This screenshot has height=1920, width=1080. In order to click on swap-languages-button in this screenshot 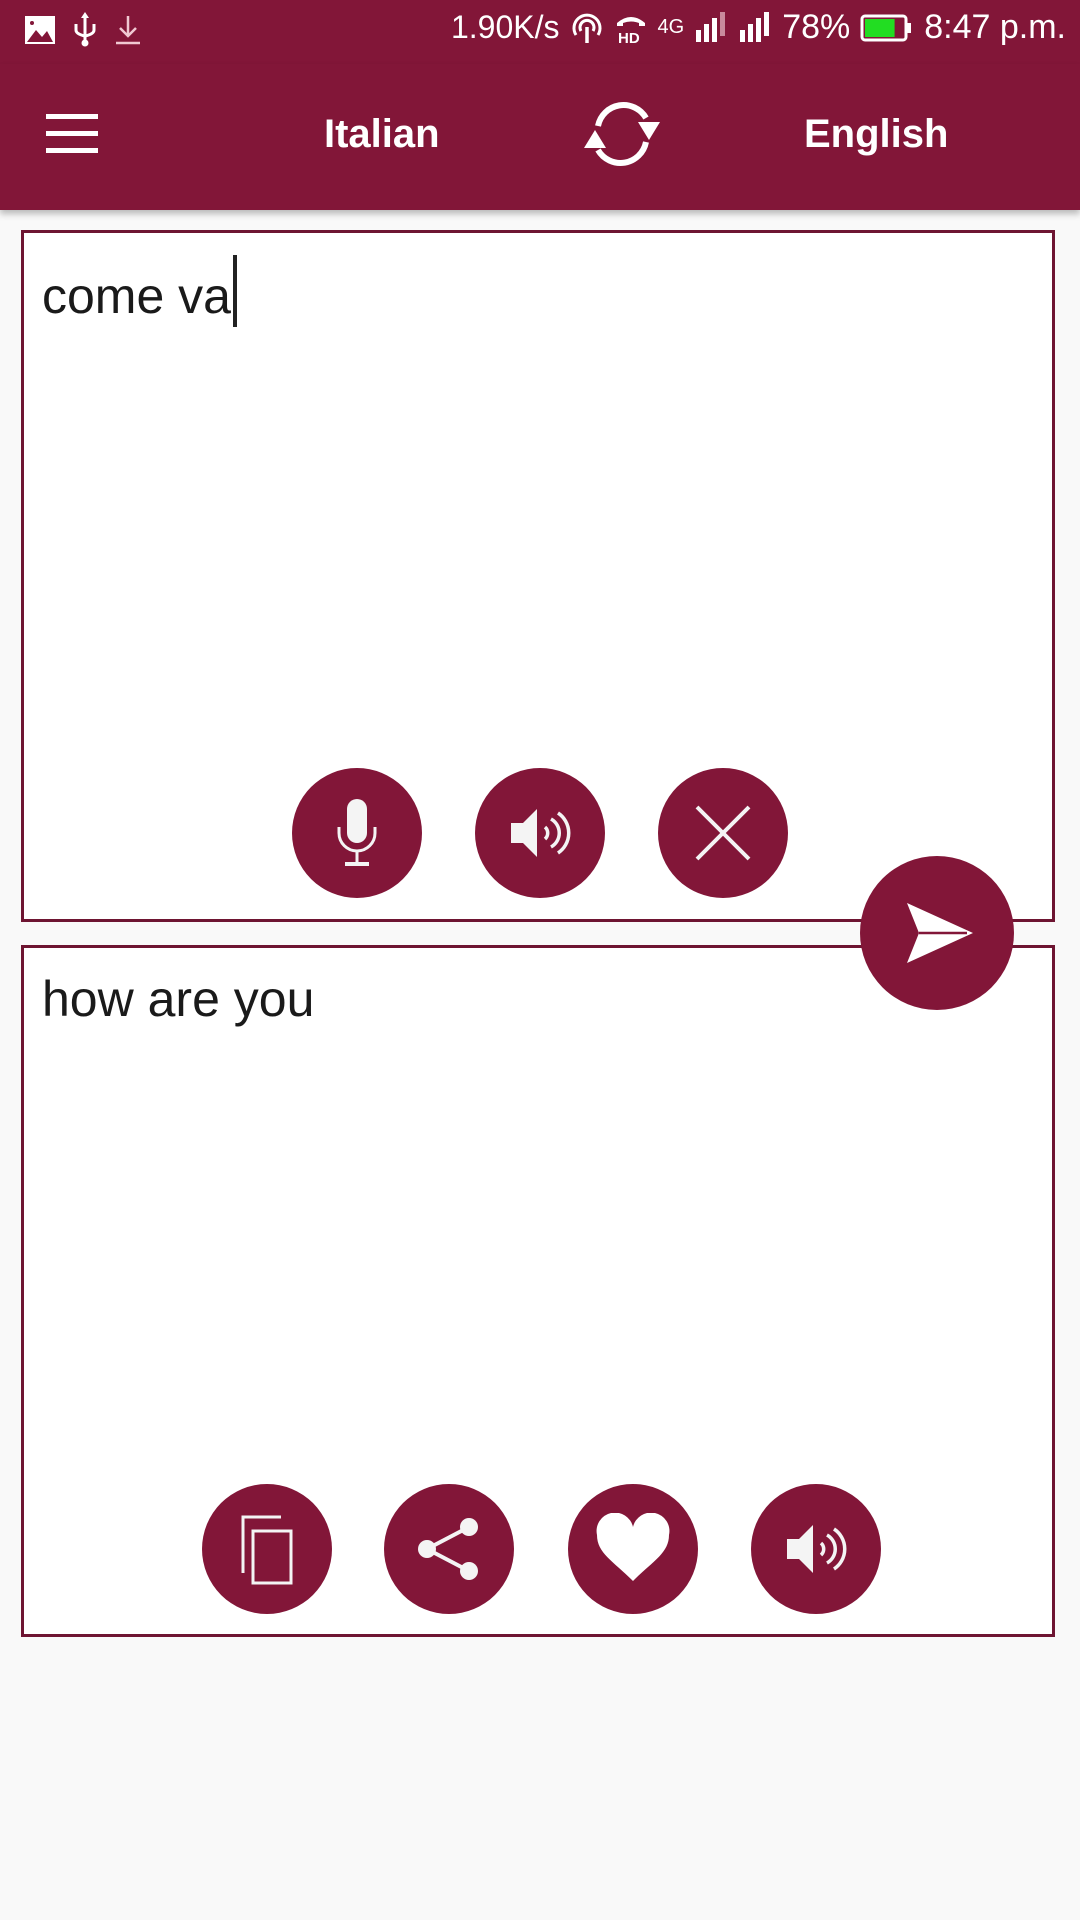, I will do `click(622, 134)`.